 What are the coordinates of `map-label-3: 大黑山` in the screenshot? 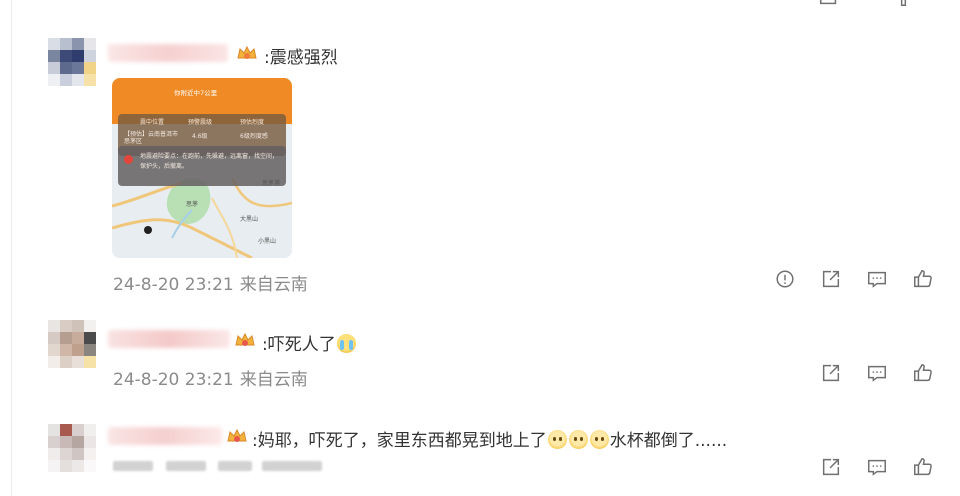 It's located at (249, 219).